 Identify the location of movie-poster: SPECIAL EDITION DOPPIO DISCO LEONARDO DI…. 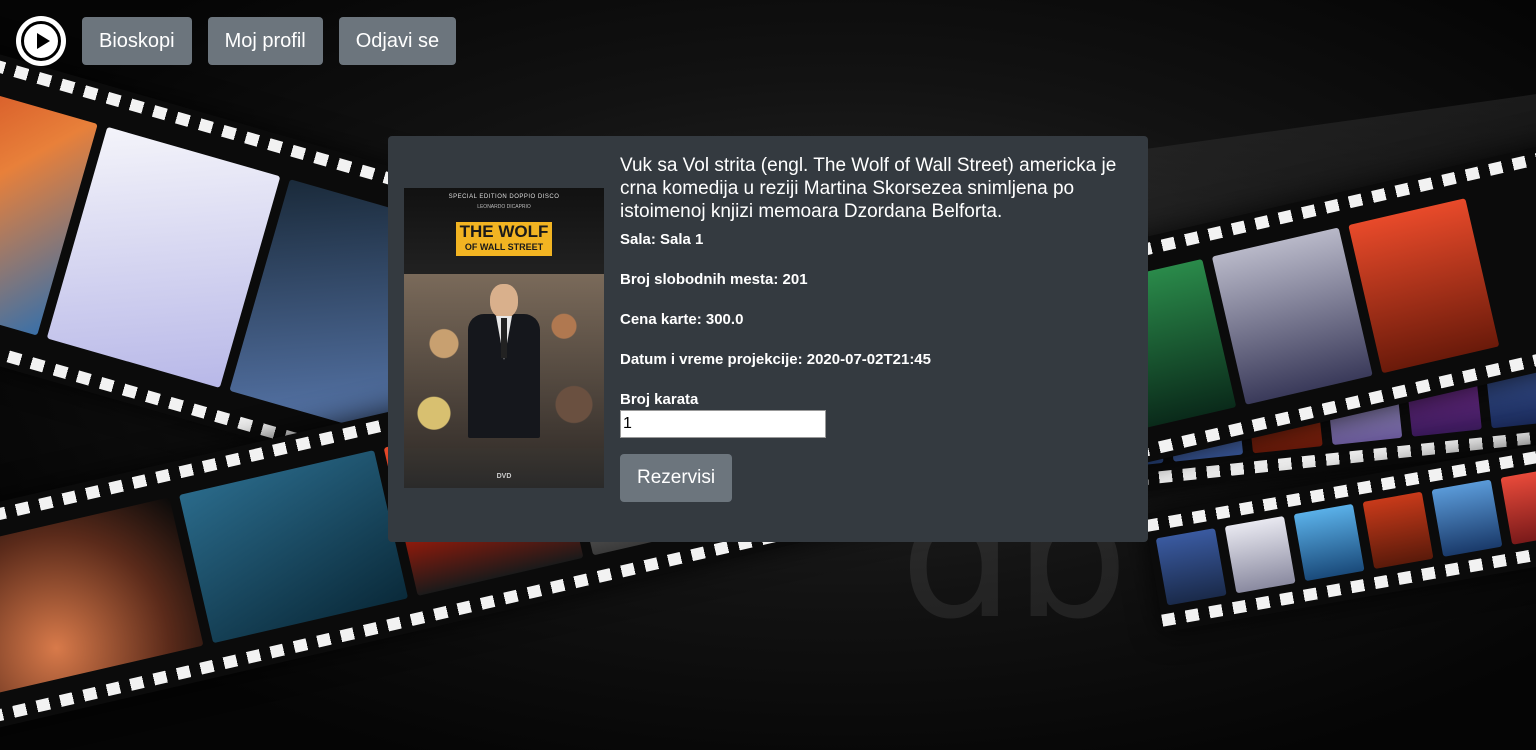
(504, 338).